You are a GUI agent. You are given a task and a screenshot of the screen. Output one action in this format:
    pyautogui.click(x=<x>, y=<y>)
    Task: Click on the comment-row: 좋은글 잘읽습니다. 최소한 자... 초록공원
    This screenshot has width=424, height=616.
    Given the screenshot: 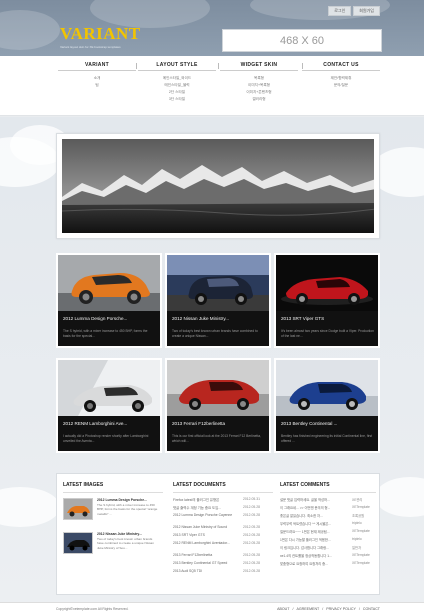 What is the action you would take?
    pyautogui.click(x=328, y=516)
    